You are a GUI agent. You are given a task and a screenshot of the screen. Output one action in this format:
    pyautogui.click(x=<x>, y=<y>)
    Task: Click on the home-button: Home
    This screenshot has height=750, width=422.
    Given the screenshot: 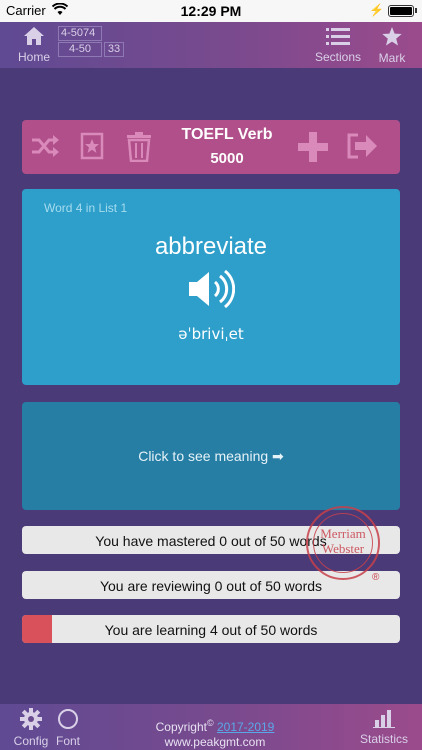 What is the action you would take?
    pyautogui.click(x=34, y=45)
    